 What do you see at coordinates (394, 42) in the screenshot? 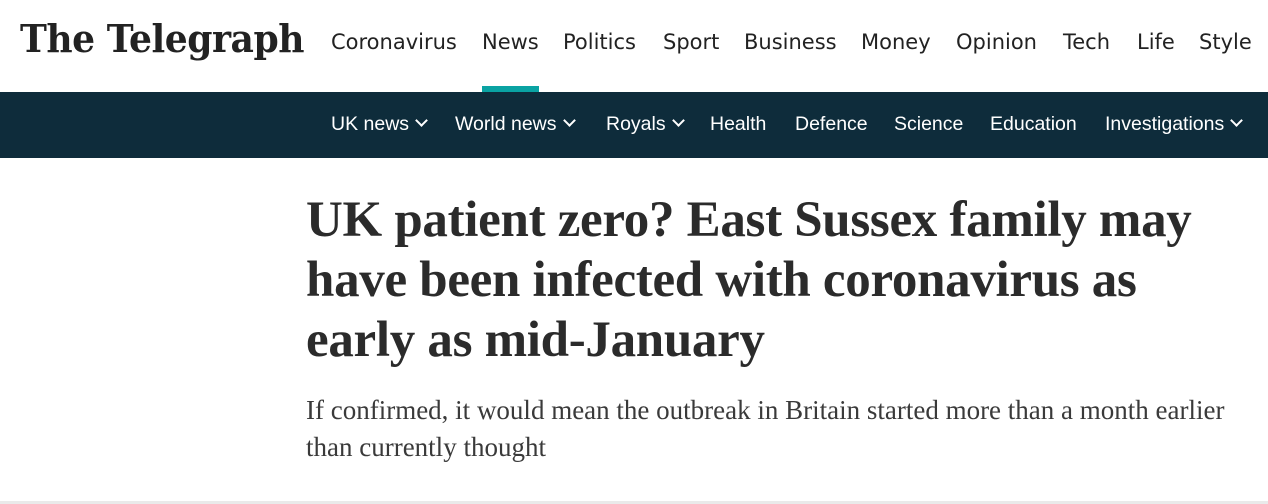
I see `nav-coronavirus: Coronavirus` at bounding box center [394, 42].